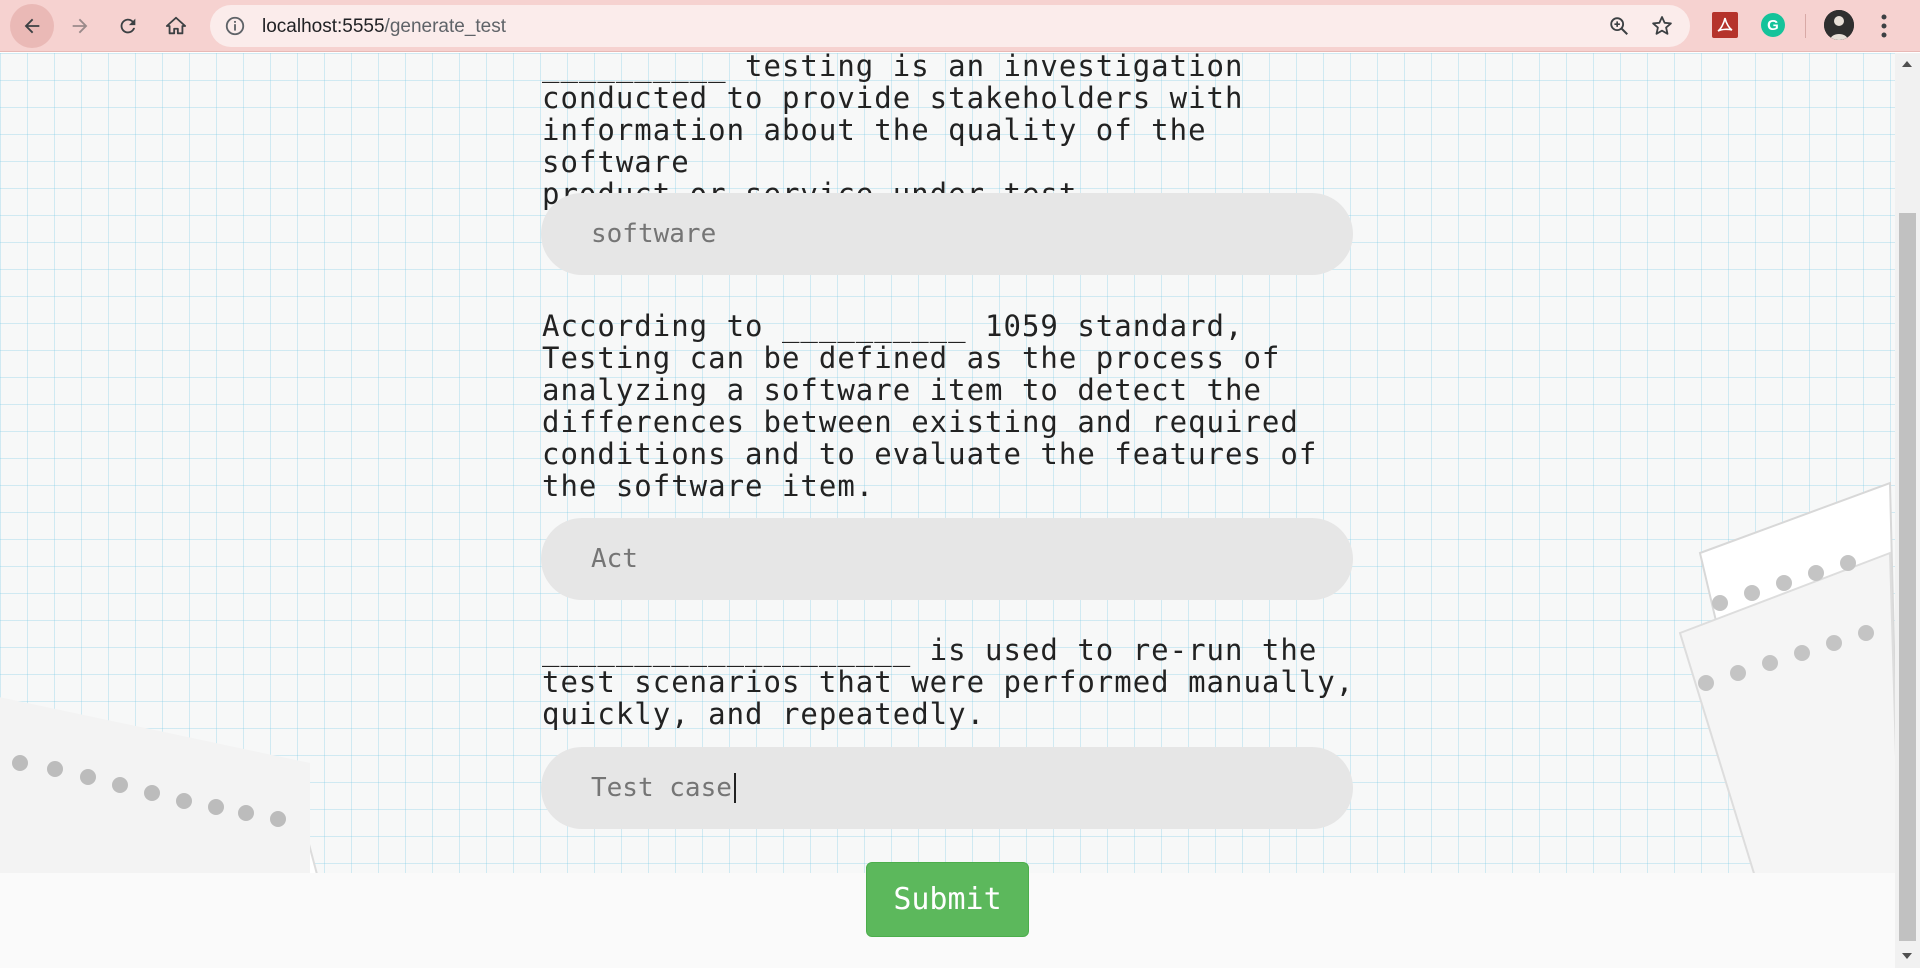 The image size is (1920, 968). What do you see at coordinates (947, 559) in the screenshot?
I see `answer-input-2: Act` at bounding box center [947, 559].